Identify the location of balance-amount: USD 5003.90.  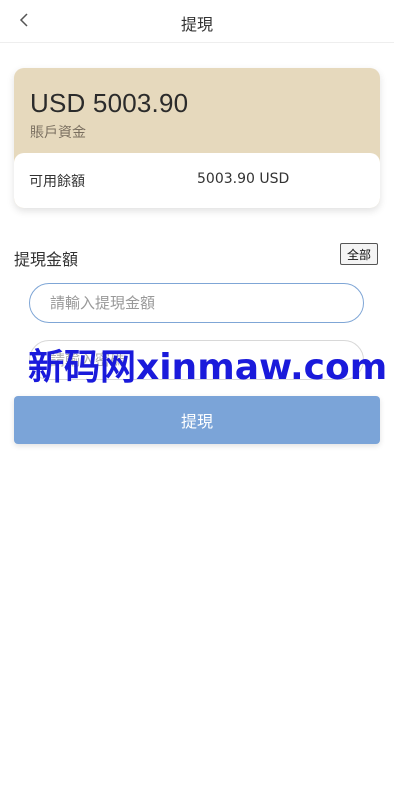
(109, 103).